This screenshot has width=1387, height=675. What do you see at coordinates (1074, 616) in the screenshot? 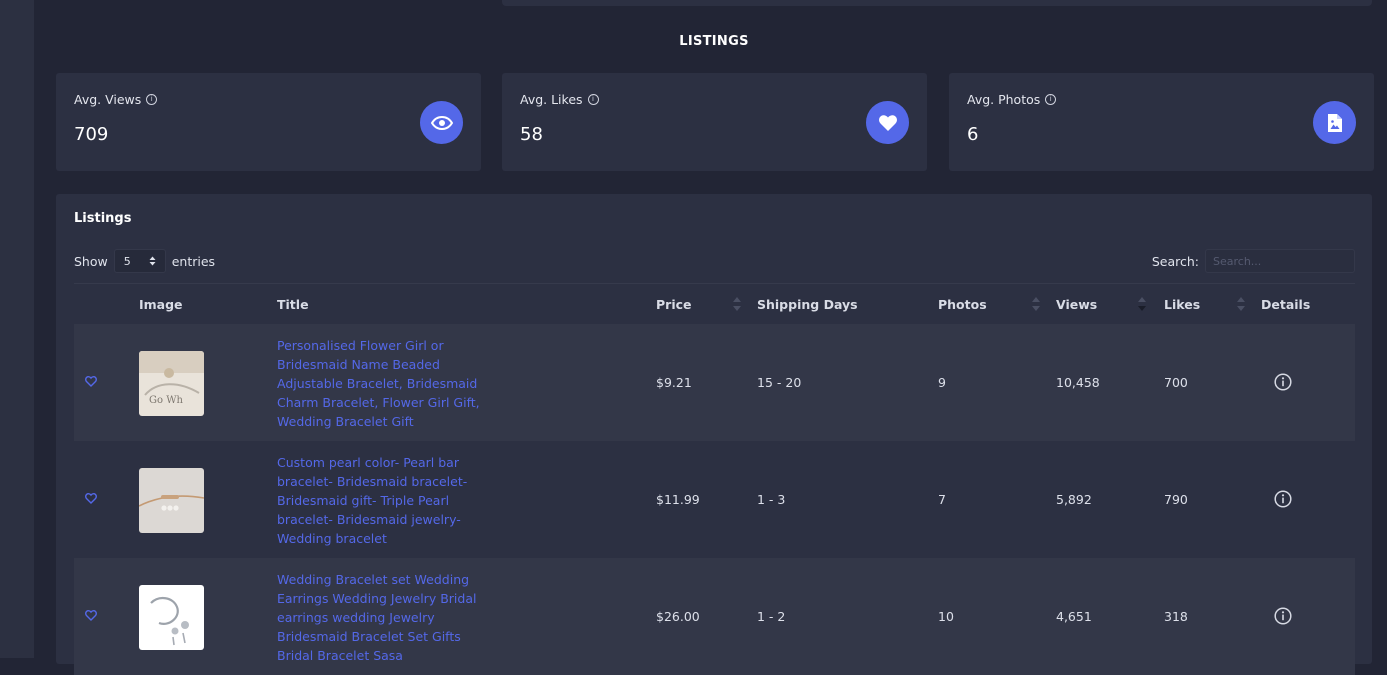
I see `listing-views: 4,651` at bounding box center [1074, 616].